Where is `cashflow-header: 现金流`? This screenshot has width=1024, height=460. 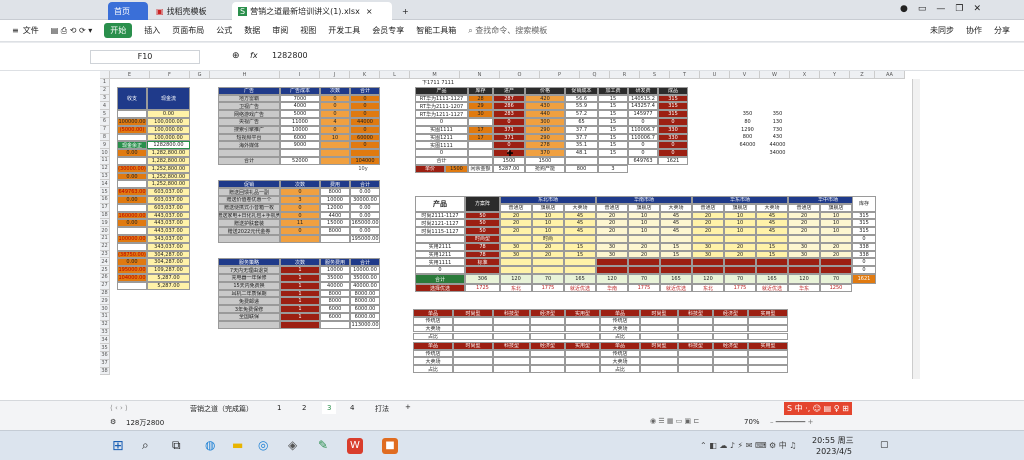 cashflow-header: 现金流 is located at coordinates (168, 98).